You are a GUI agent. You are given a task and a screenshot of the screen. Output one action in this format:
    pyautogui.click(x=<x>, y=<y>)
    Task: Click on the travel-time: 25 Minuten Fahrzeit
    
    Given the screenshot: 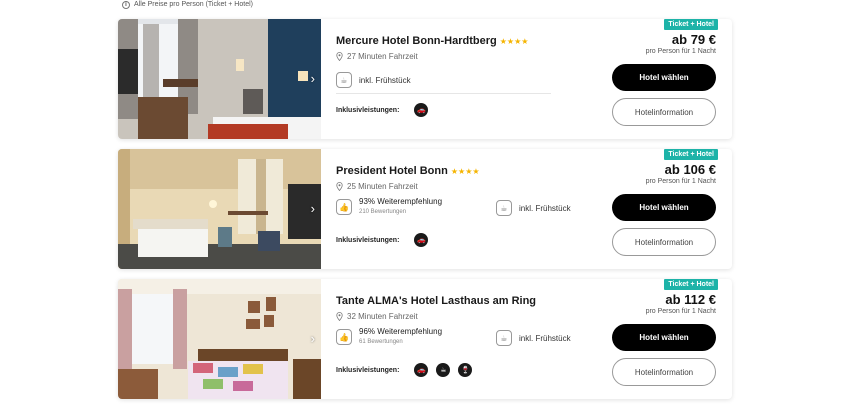 What is the action you would take?
    pyautogui.click(x=377, y=186)
    